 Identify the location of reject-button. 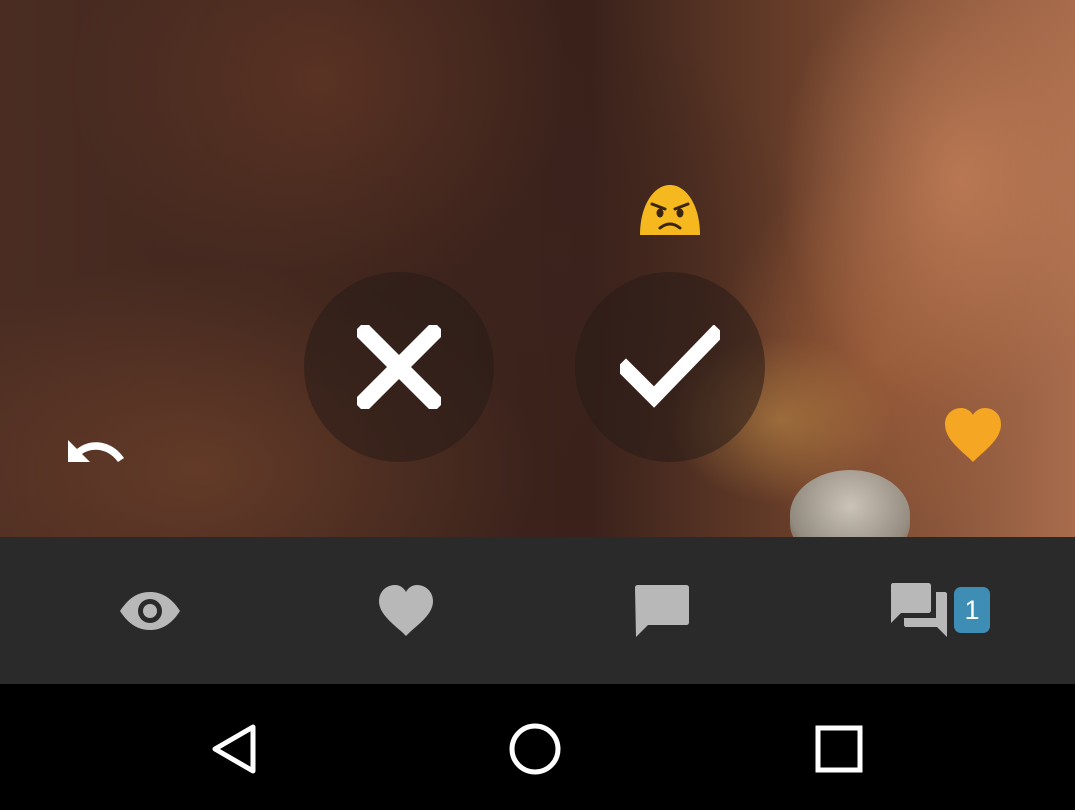
(399, 367).